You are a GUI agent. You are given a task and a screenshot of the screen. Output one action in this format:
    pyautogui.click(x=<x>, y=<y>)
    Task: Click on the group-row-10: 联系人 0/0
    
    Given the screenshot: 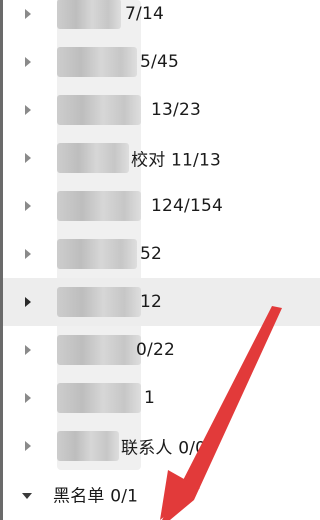 What is the action you would take?
    pyautogui.click(x=161, y=446)
    